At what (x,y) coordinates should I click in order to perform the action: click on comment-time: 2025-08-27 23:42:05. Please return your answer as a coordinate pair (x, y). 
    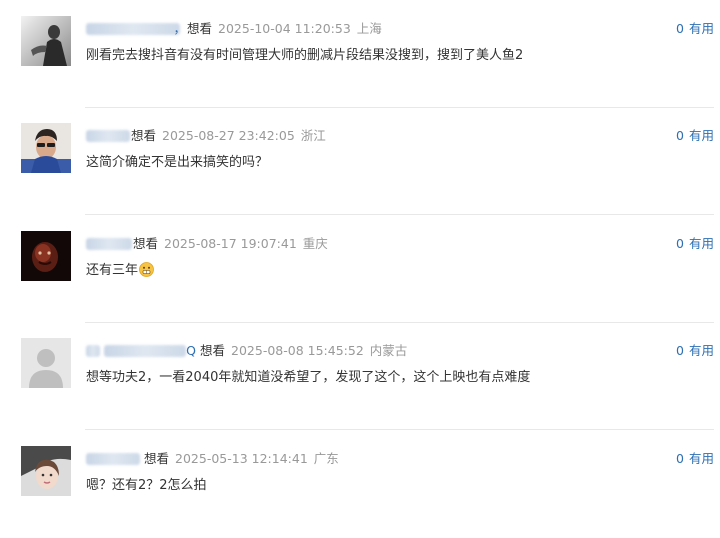
    Looking at the image, I should click on (228, 135).